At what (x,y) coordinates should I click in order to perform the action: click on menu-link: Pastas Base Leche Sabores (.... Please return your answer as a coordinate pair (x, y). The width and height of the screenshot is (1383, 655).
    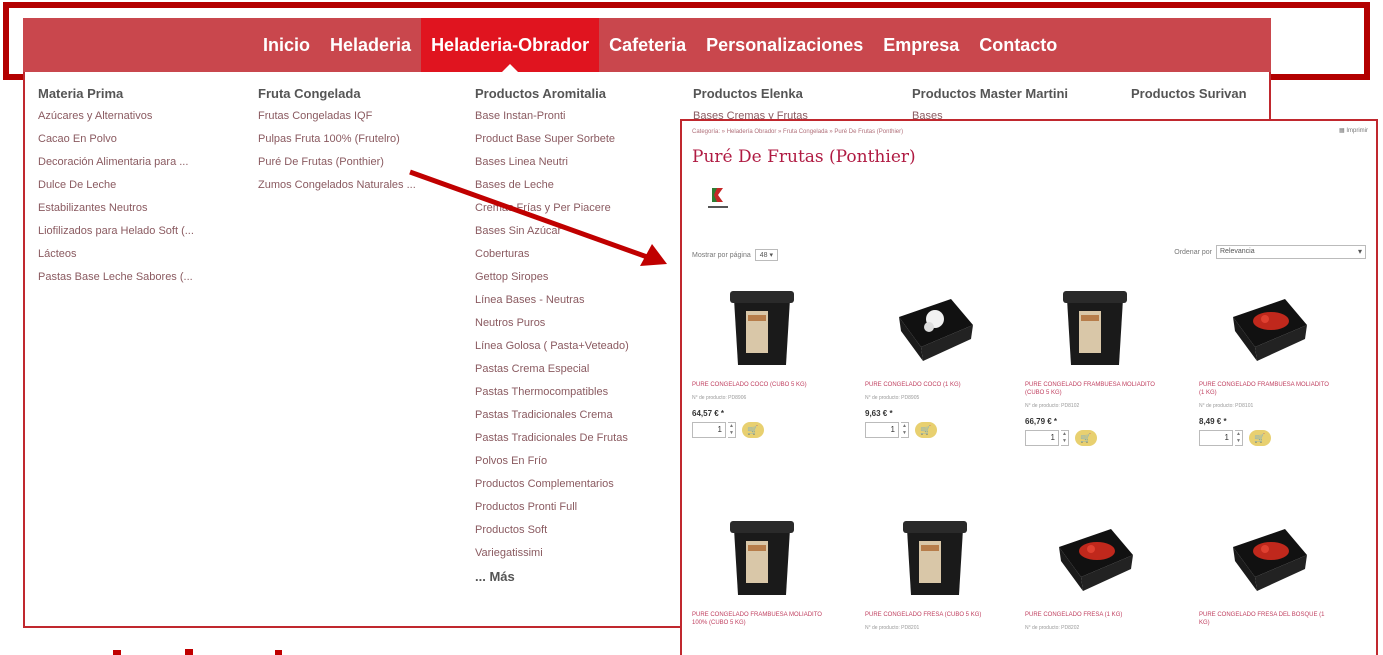
    Looking at the image, I should click on (116, 277).